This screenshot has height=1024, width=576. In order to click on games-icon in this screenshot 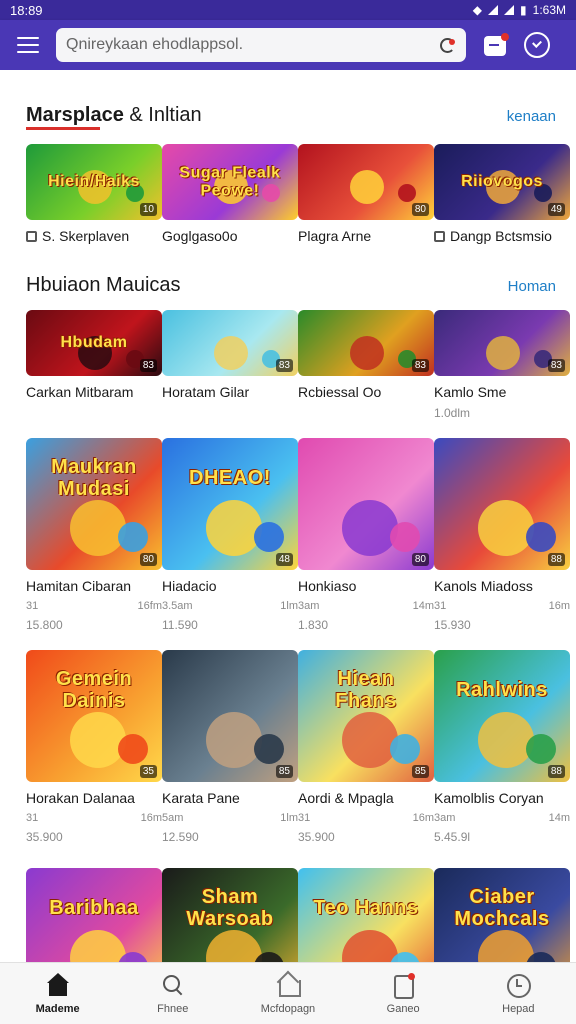, I will do `click(403, 985)`.